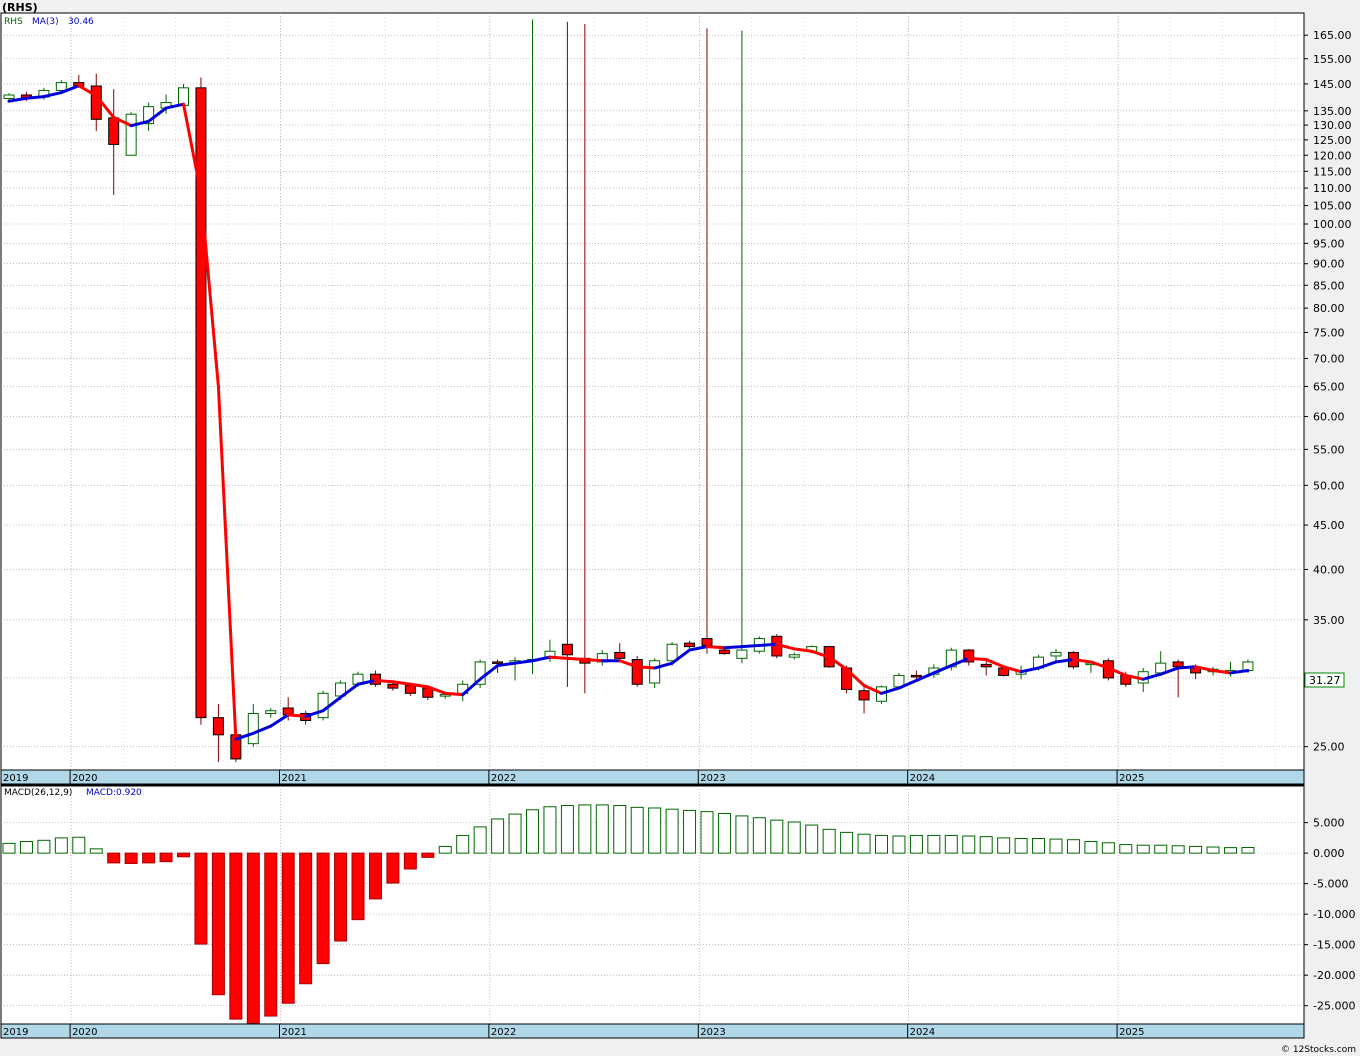 Image resolution: width=1360 pixels, height=1056 pixels. Describe the element at coordinates (1318, 1050) in the screenshot. I see `site-credit: © 12Stocks.com` at that location.